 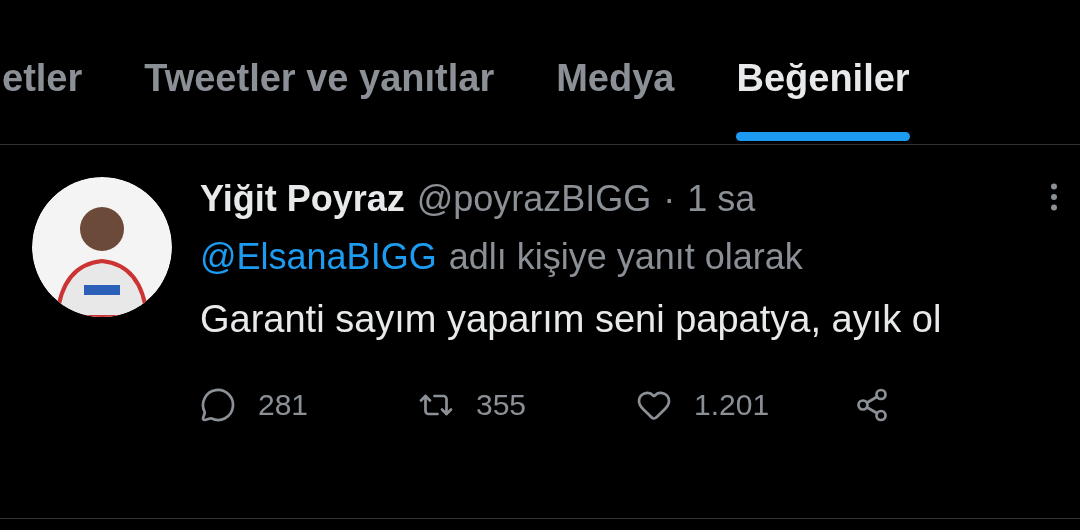 What do you see at coordinates (534, 199) in the screenshot?
I see `author-handle: @poyrazBIGG` at bounding box center [534, 199].